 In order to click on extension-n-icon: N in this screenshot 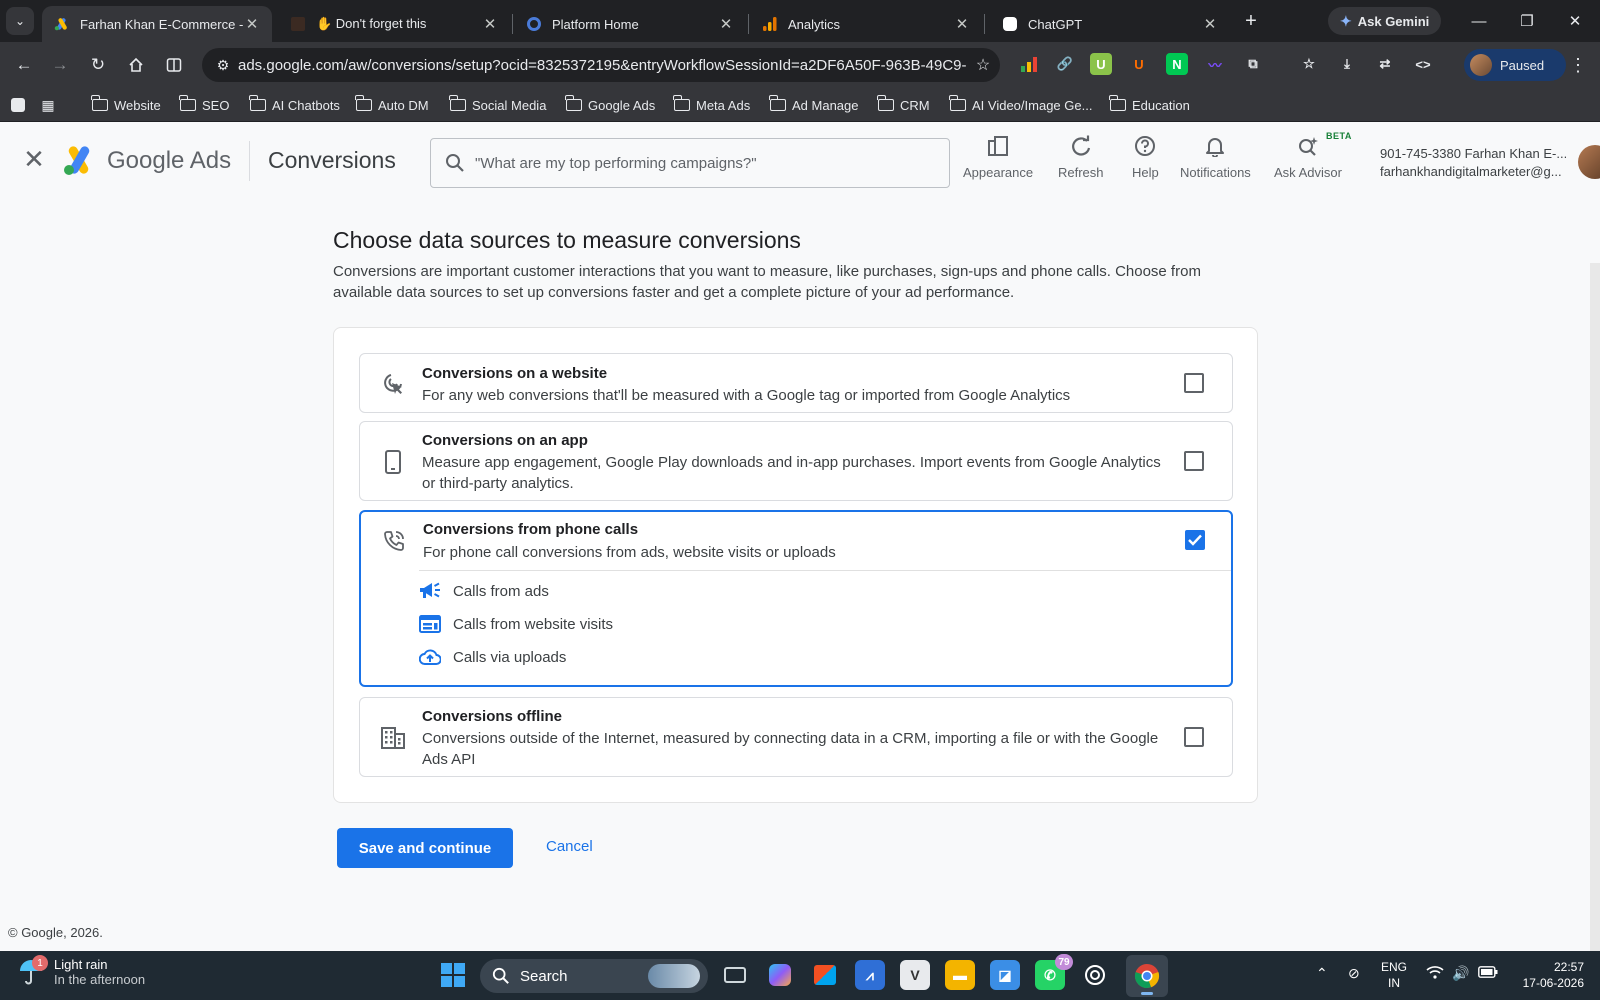, I will do `click(1177, 64)`.